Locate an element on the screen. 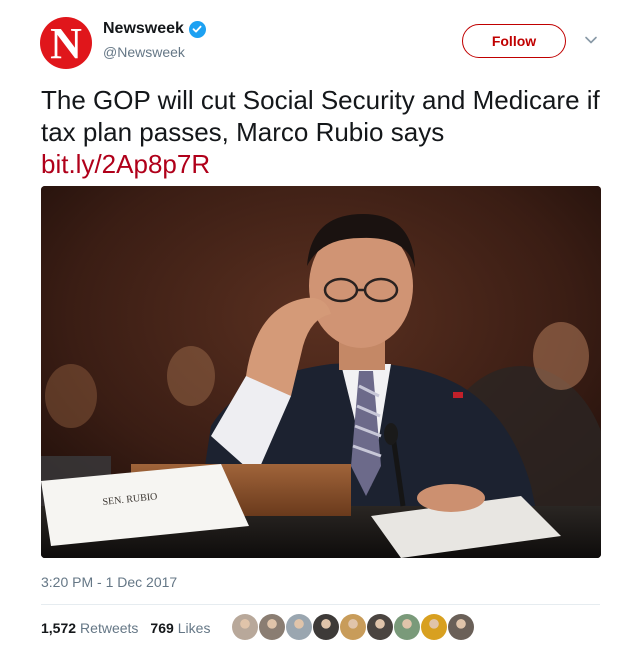 The image size is (630, 650). follow-button: Follow is located at coordinates (514, 41).